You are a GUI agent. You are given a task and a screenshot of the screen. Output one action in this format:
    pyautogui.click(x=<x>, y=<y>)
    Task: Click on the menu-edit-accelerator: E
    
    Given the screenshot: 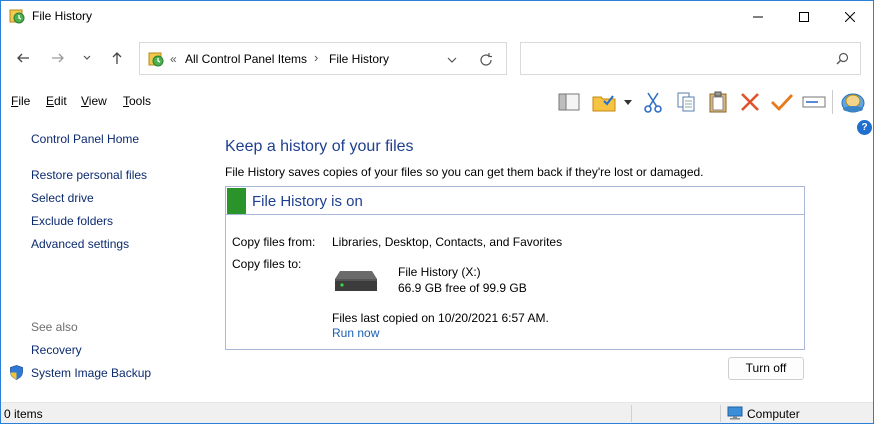 What is the action you would take?
    pyautogui.click(x=50, y=101)
    